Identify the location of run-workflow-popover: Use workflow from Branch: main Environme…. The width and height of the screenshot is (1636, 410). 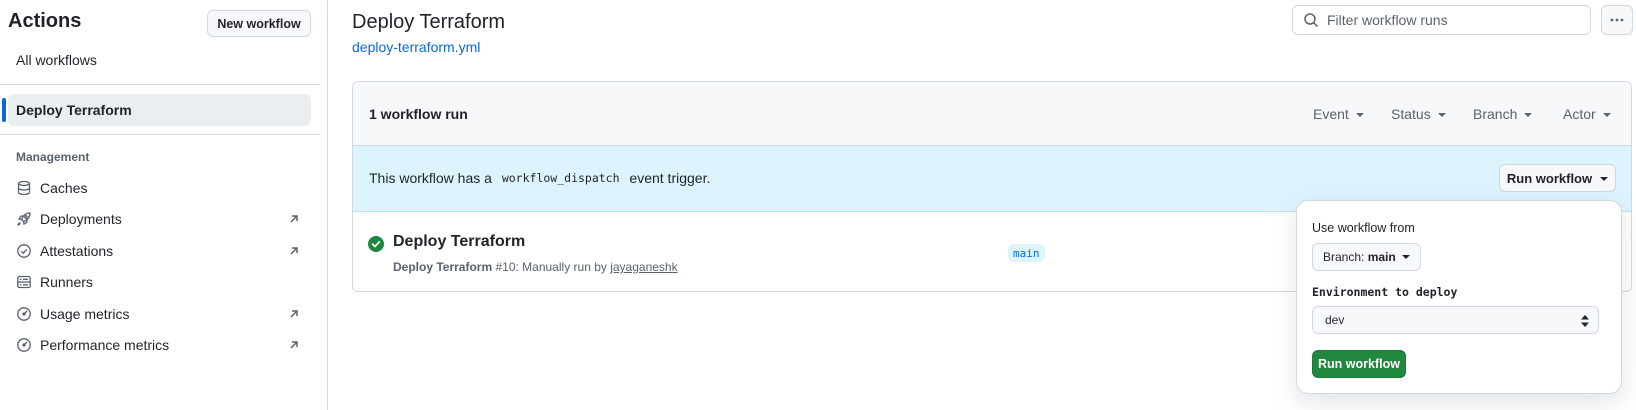
(1459, 297).